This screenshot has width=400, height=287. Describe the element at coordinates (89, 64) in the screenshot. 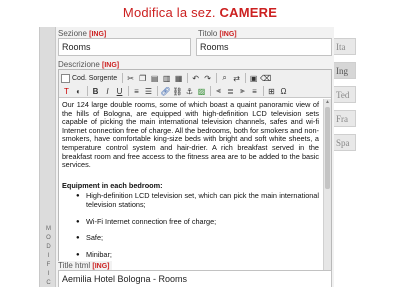

I see `descrizione-label: Descrizione [ING]` at that location.